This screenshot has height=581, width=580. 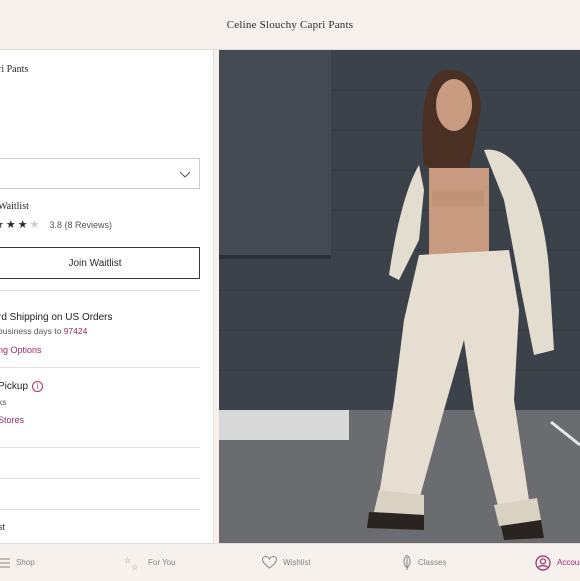 I want to click on nav-classes: Classes, so click(x=424, y=562).